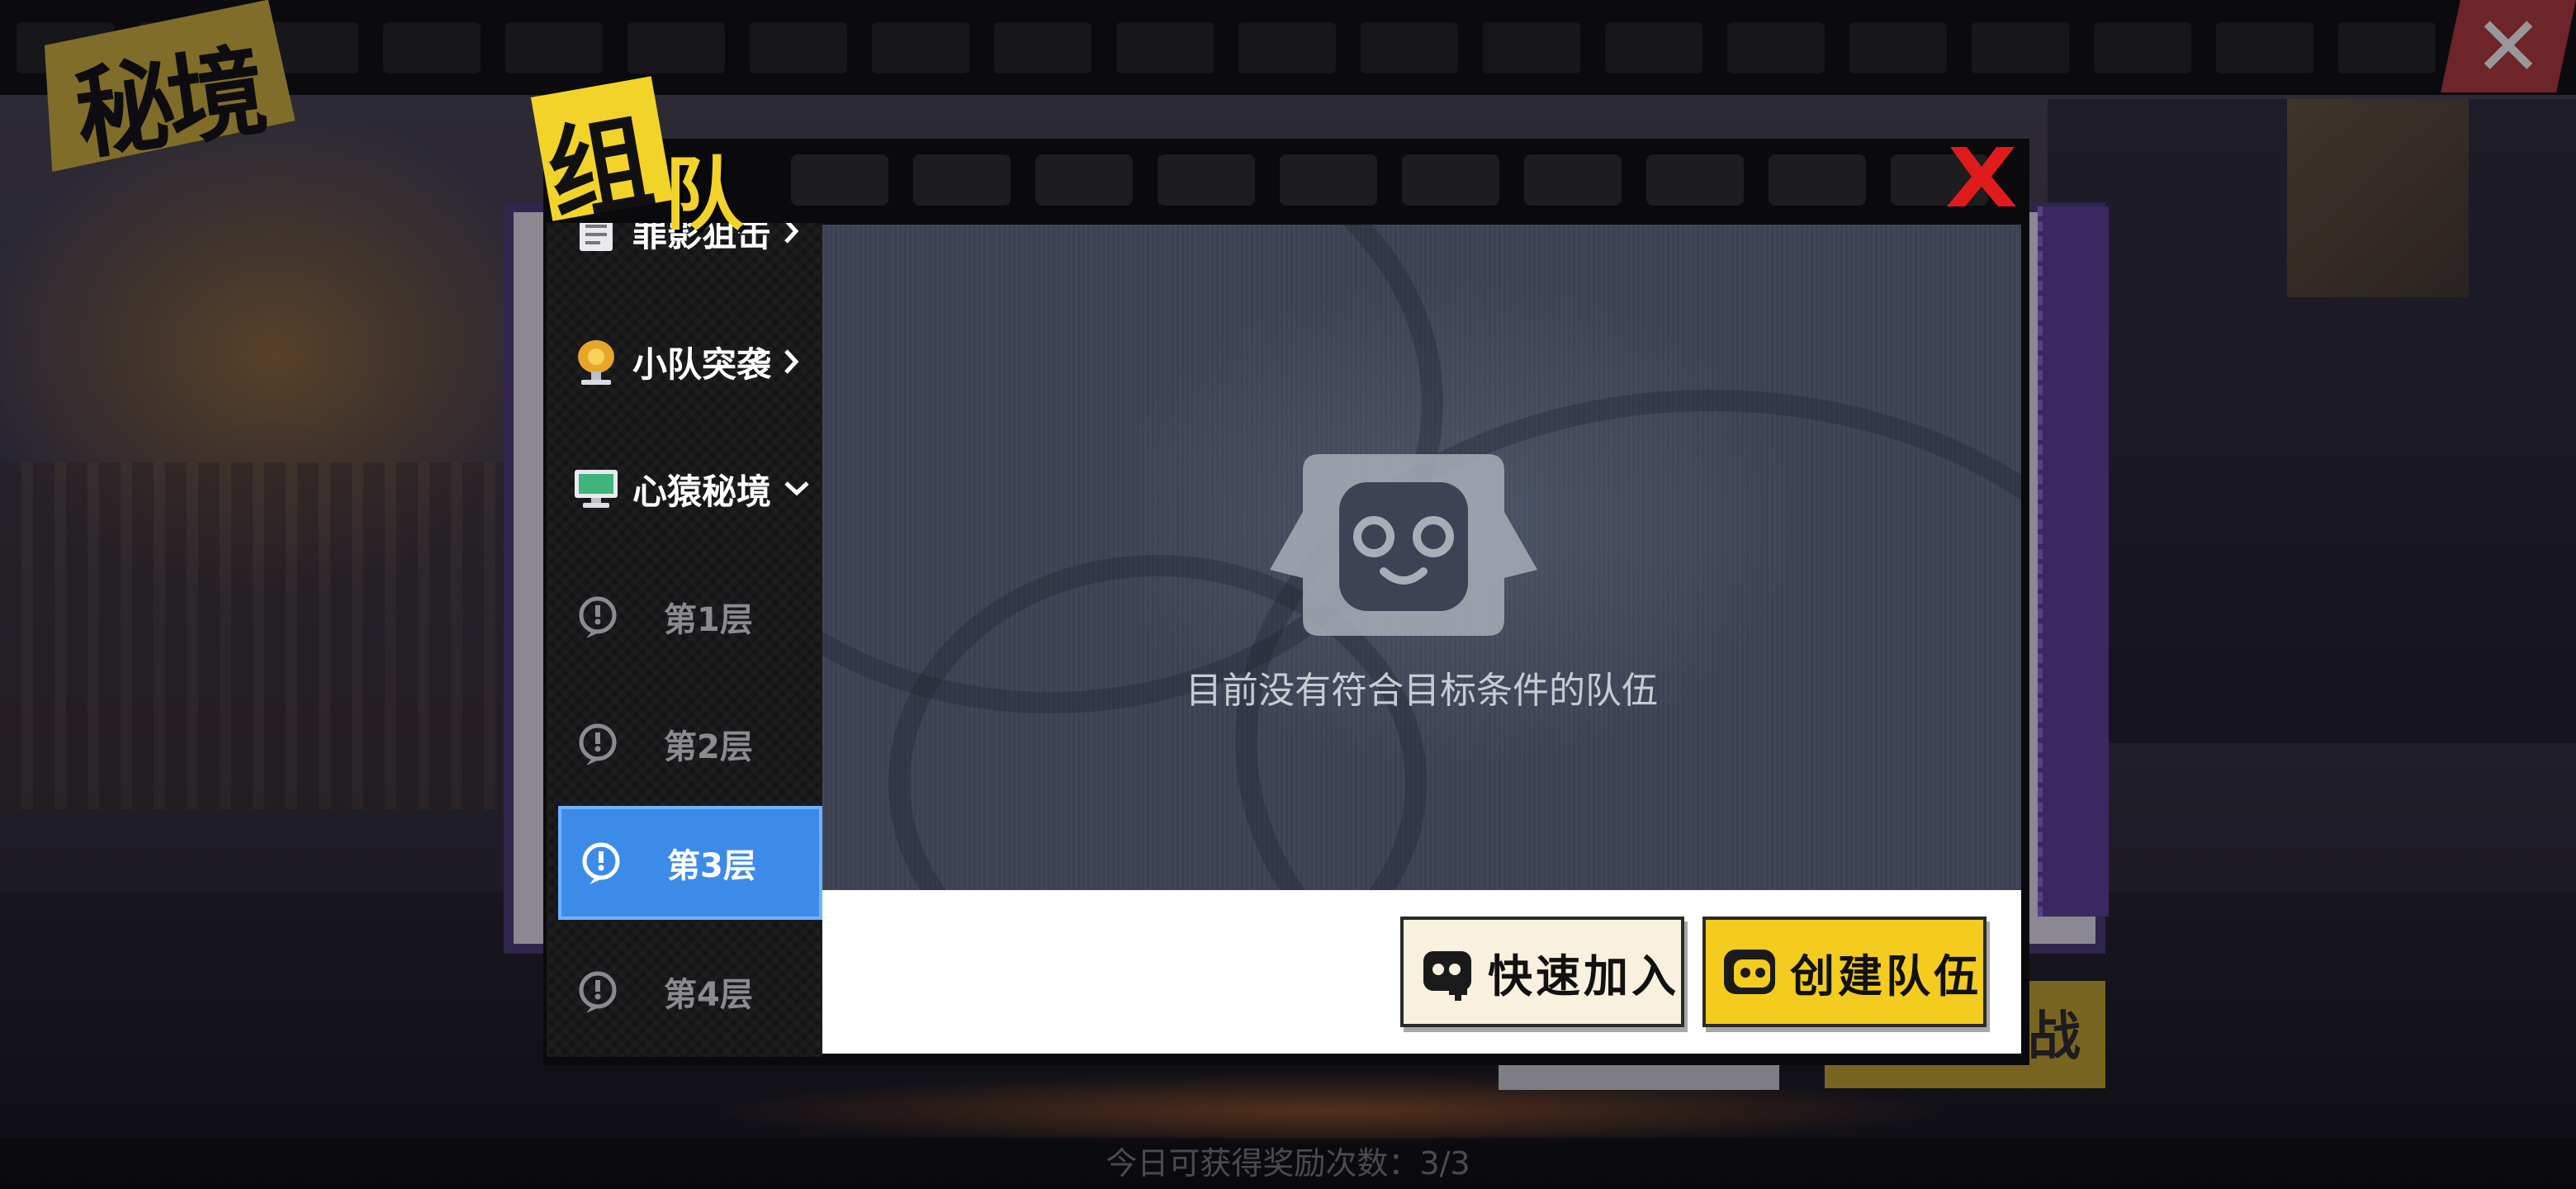 The image size is (2576, 1189). What do you see at coordinates (702, 491) in the screenshot?
I see `sidebar-item-label: 心猿秘境` at bounding box center [702, 491].